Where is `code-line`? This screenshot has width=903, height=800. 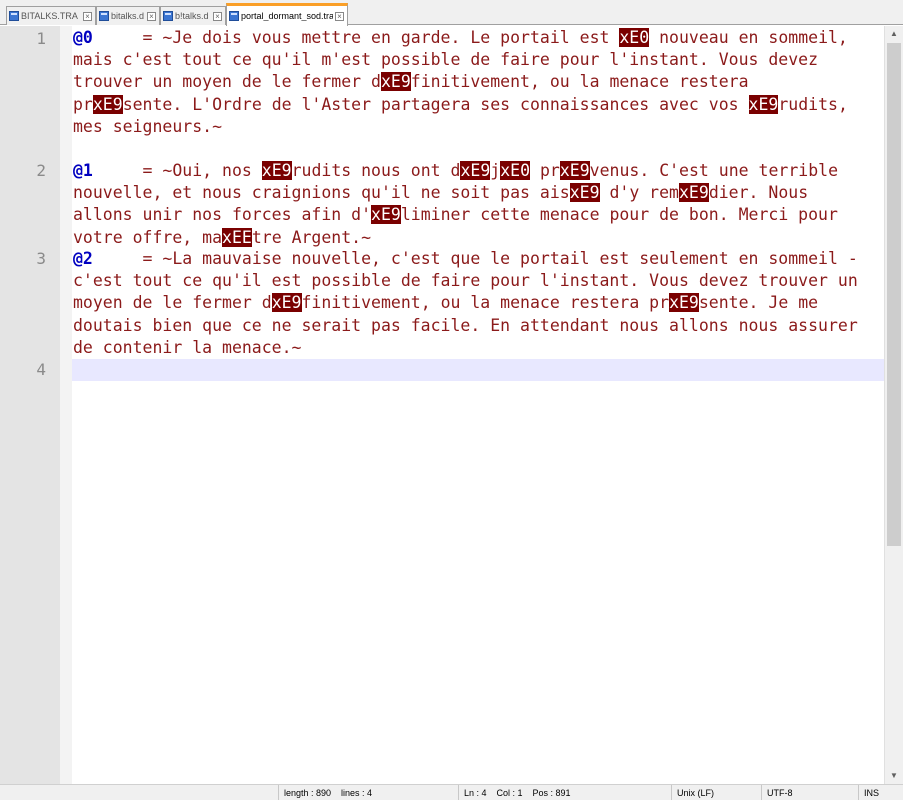 code-line is located at coordinates (467, 370).